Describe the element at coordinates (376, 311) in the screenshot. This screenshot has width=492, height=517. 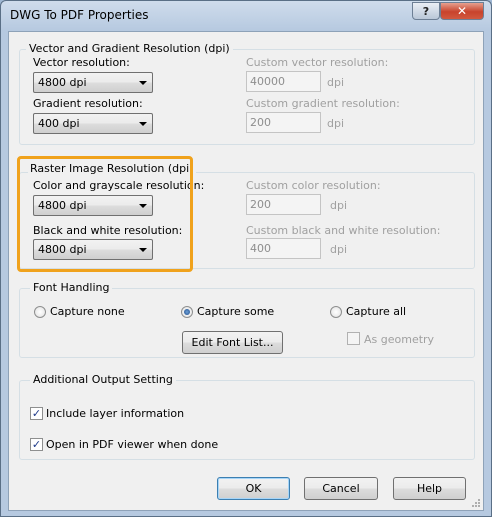
I see `capture-all-label: Capture all` at that location.